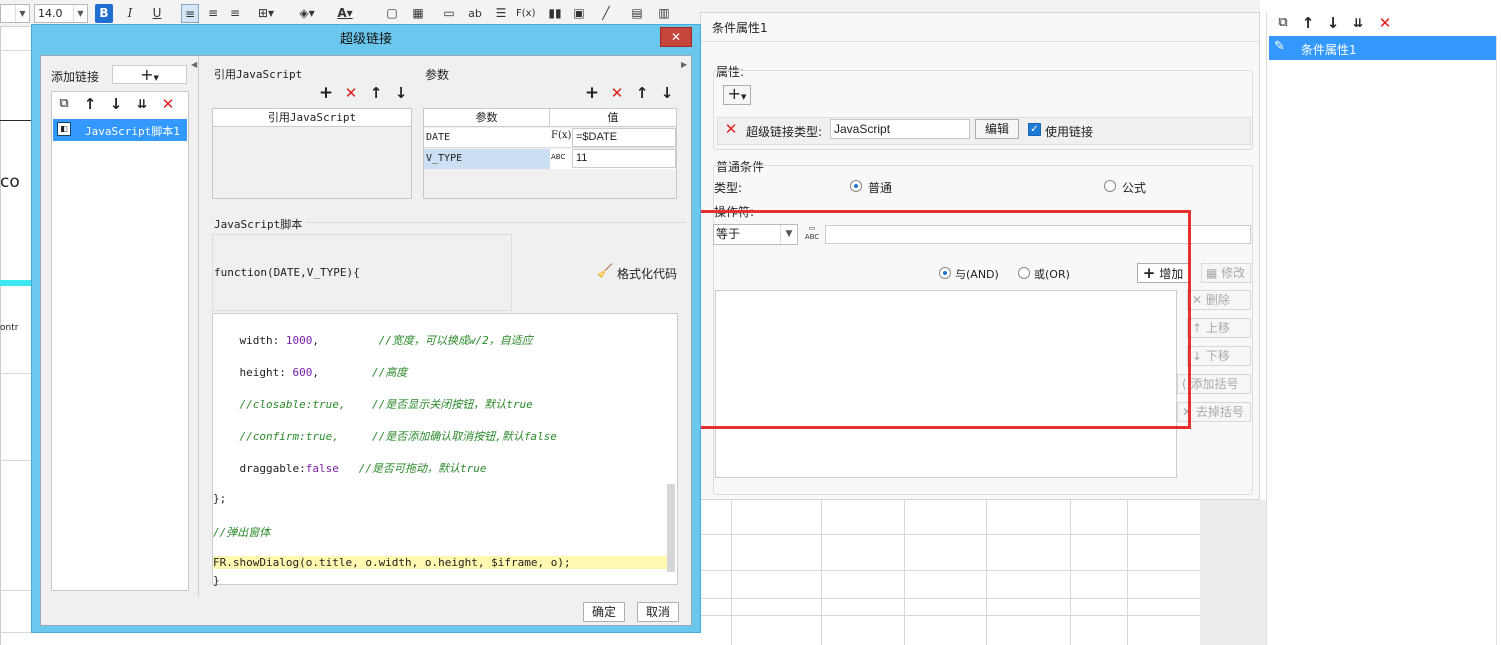 This screenshot has width=1501, height=645. I want to click on code-token: ,, so click(315, 372).